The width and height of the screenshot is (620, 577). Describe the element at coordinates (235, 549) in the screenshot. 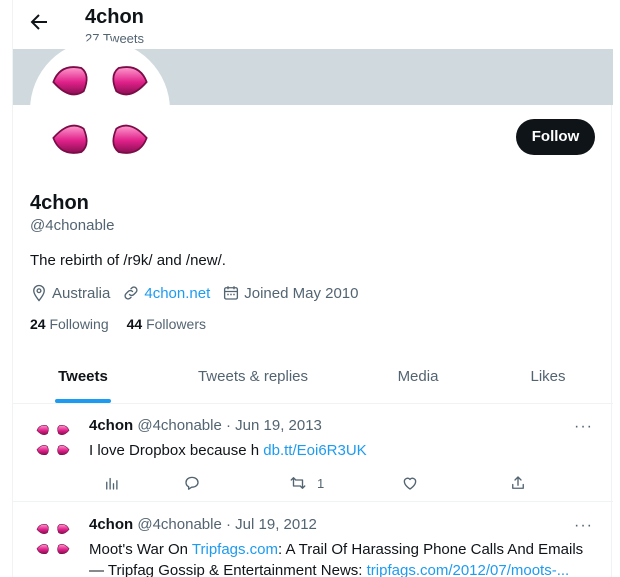

I see `tweet-link: Tripfags.com` at that location.